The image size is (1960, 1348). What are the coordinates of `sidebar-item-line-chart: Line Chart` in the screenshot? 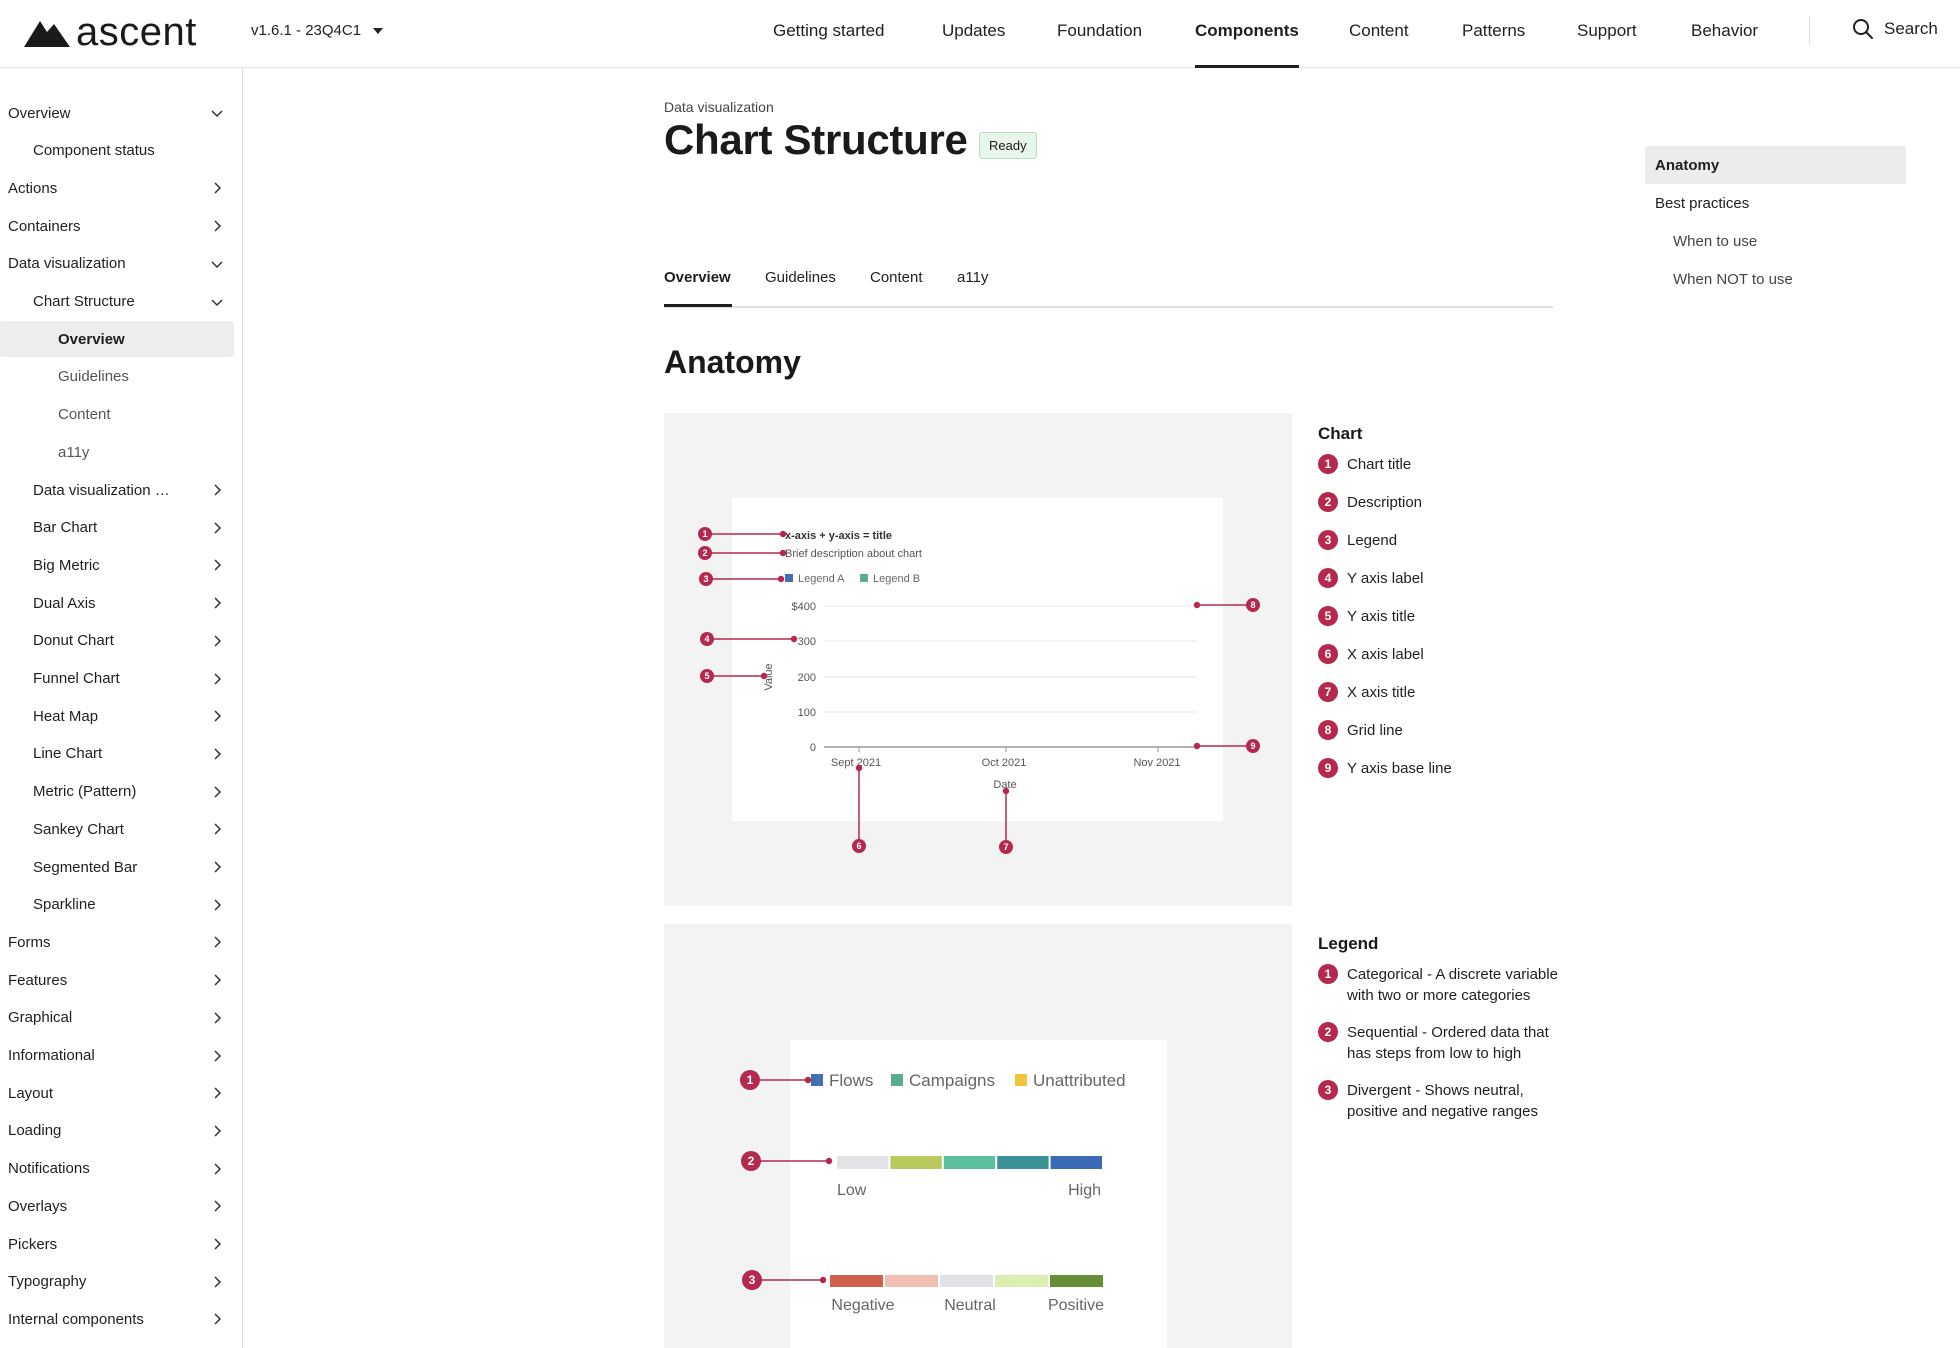 It's located at (117, 754).